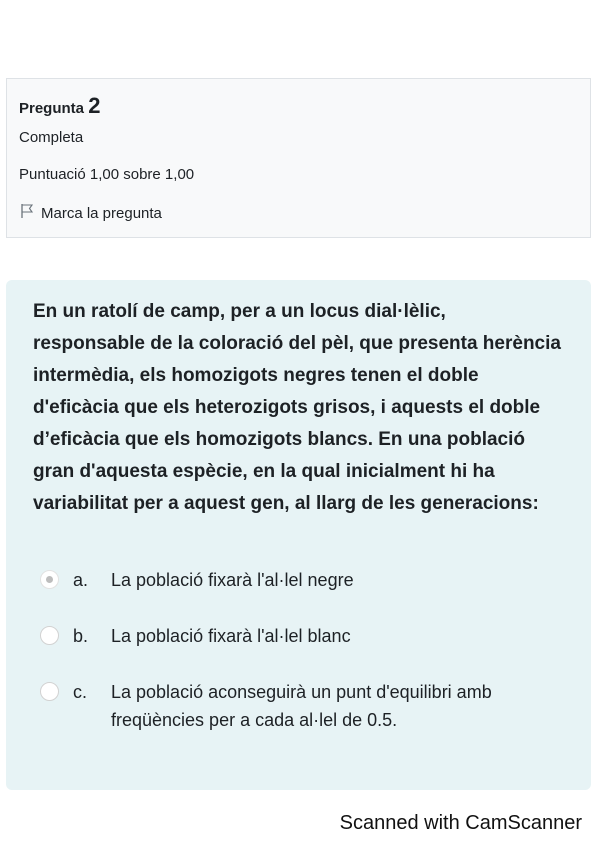  I want to click on scanner-watermark: Scanned with CamScanner, so click(460, 823).